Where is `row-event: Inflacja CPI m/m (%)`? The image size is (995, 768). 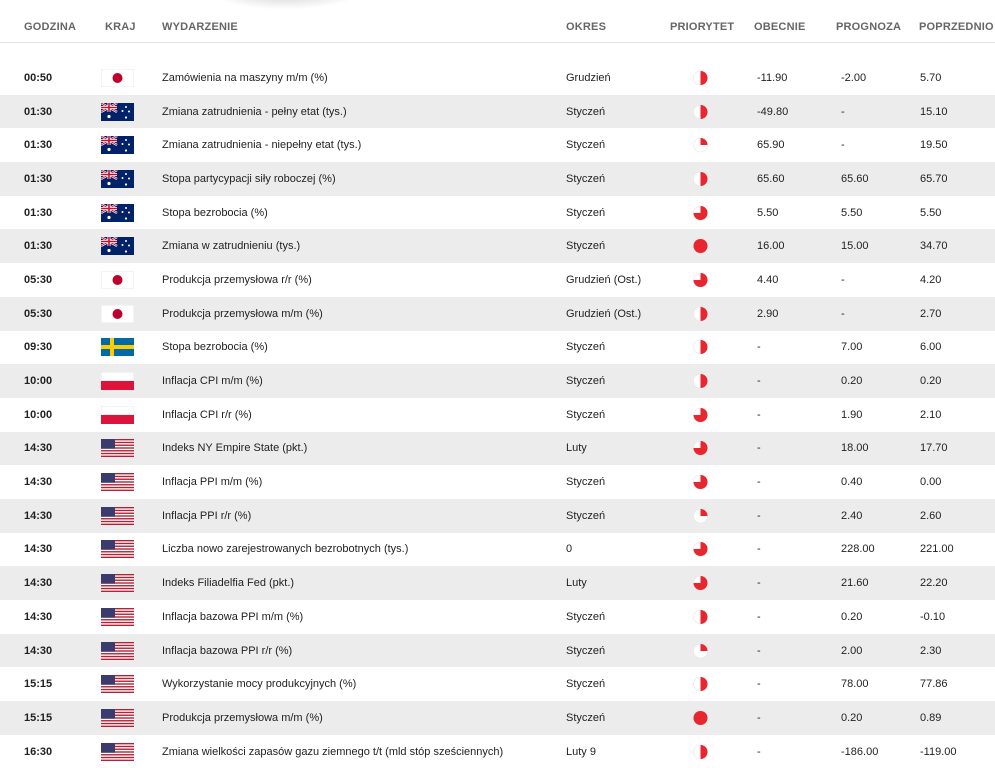 row-event: Inflacja CPI m/m (%) is located at coordinates (212, 381).